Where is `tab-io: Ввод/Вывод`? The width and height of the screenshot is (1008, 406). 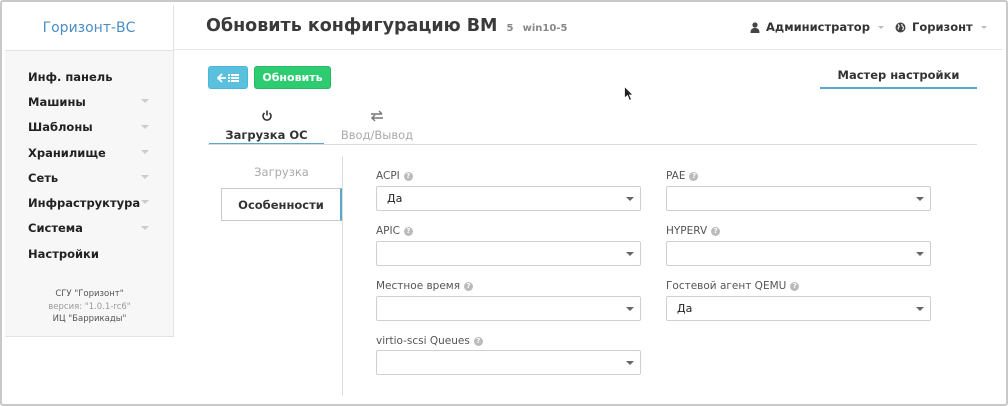 tab-io: Ввод/Вывод is located at coordinates (377, 127).